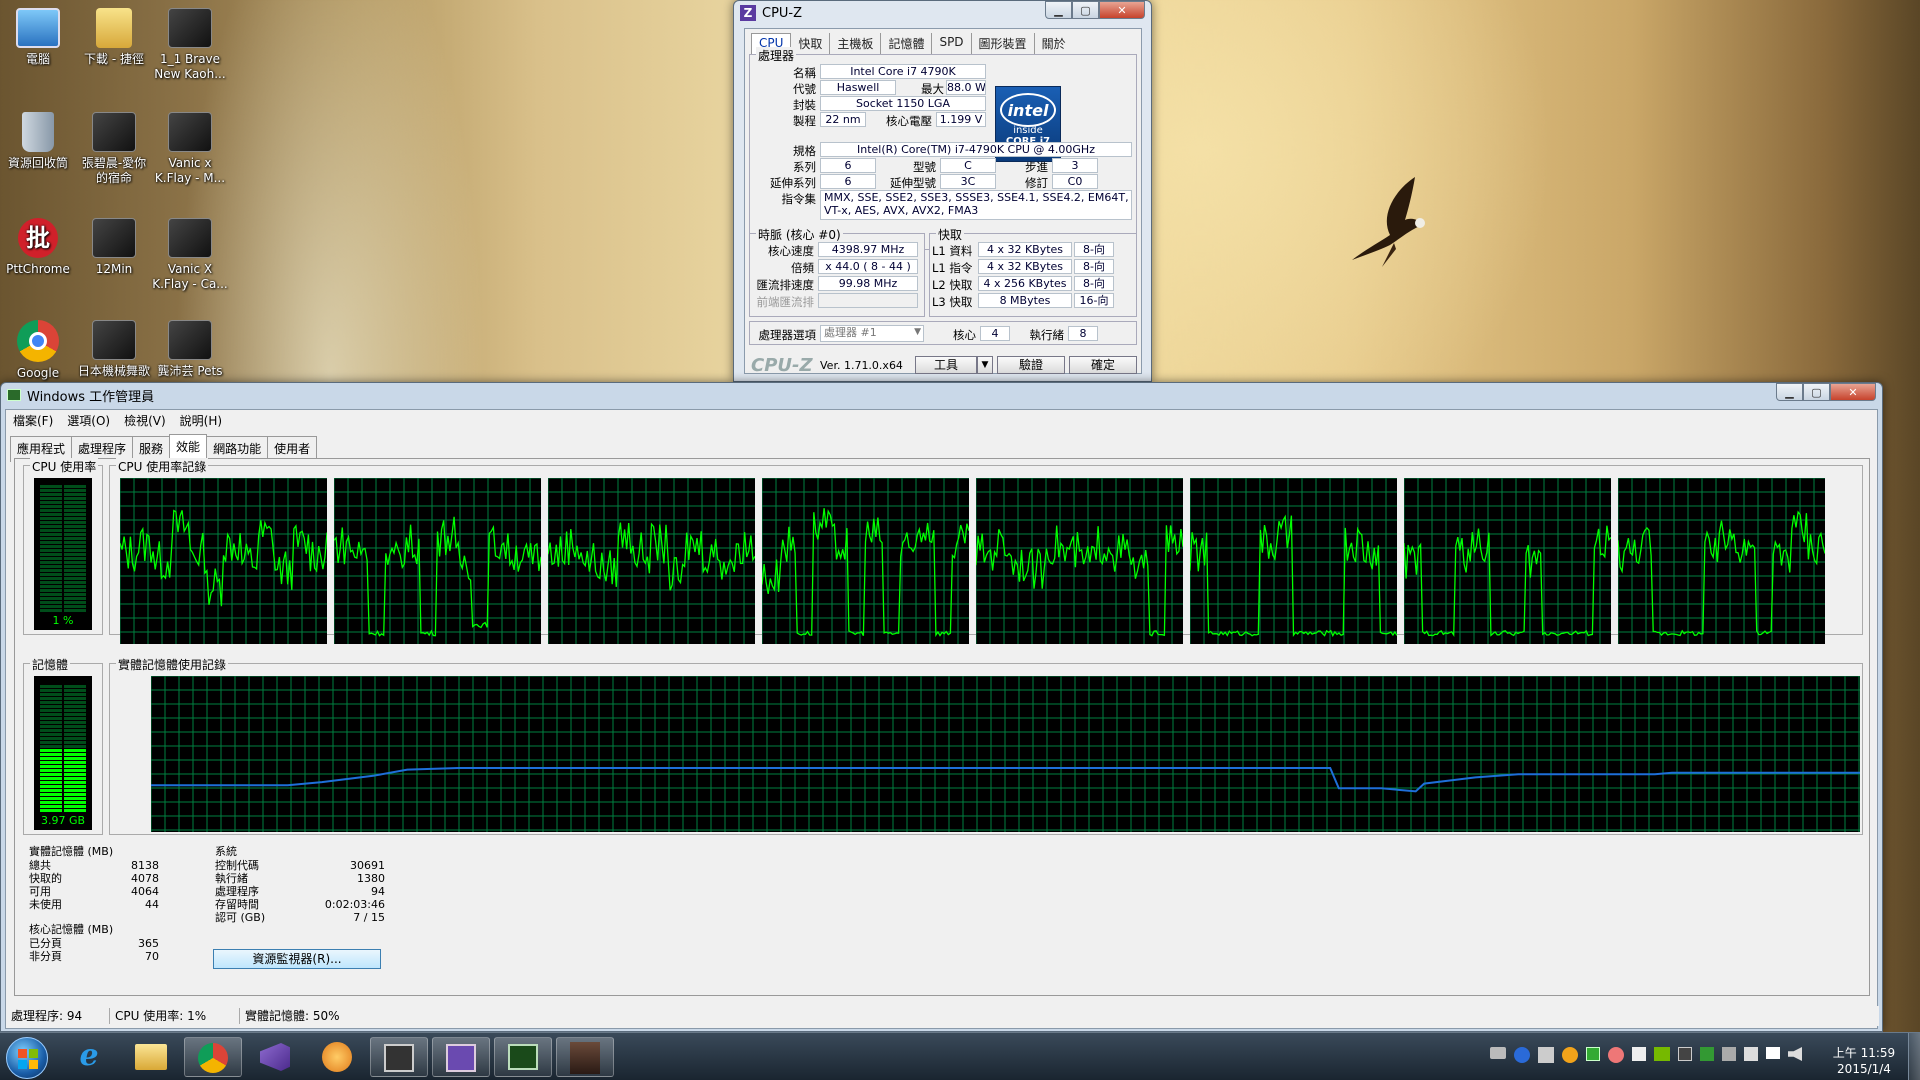 This screenshot has width=1920, height=1080. Describe the element at coordinates (941, 395) in the screenshot. I see `task-manager-titlebar: Windows 工作管理員` at that location.